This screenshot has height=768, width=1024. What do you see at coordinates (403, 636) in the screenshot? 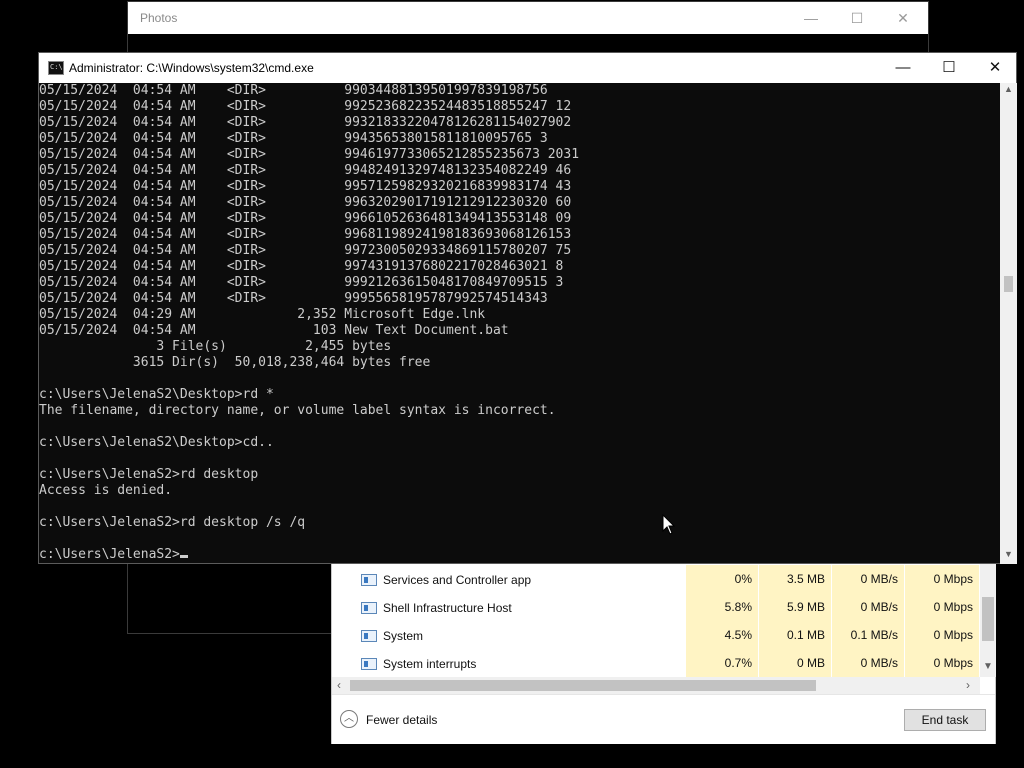
I see `process-name: System` at bounding box center [403, 636].